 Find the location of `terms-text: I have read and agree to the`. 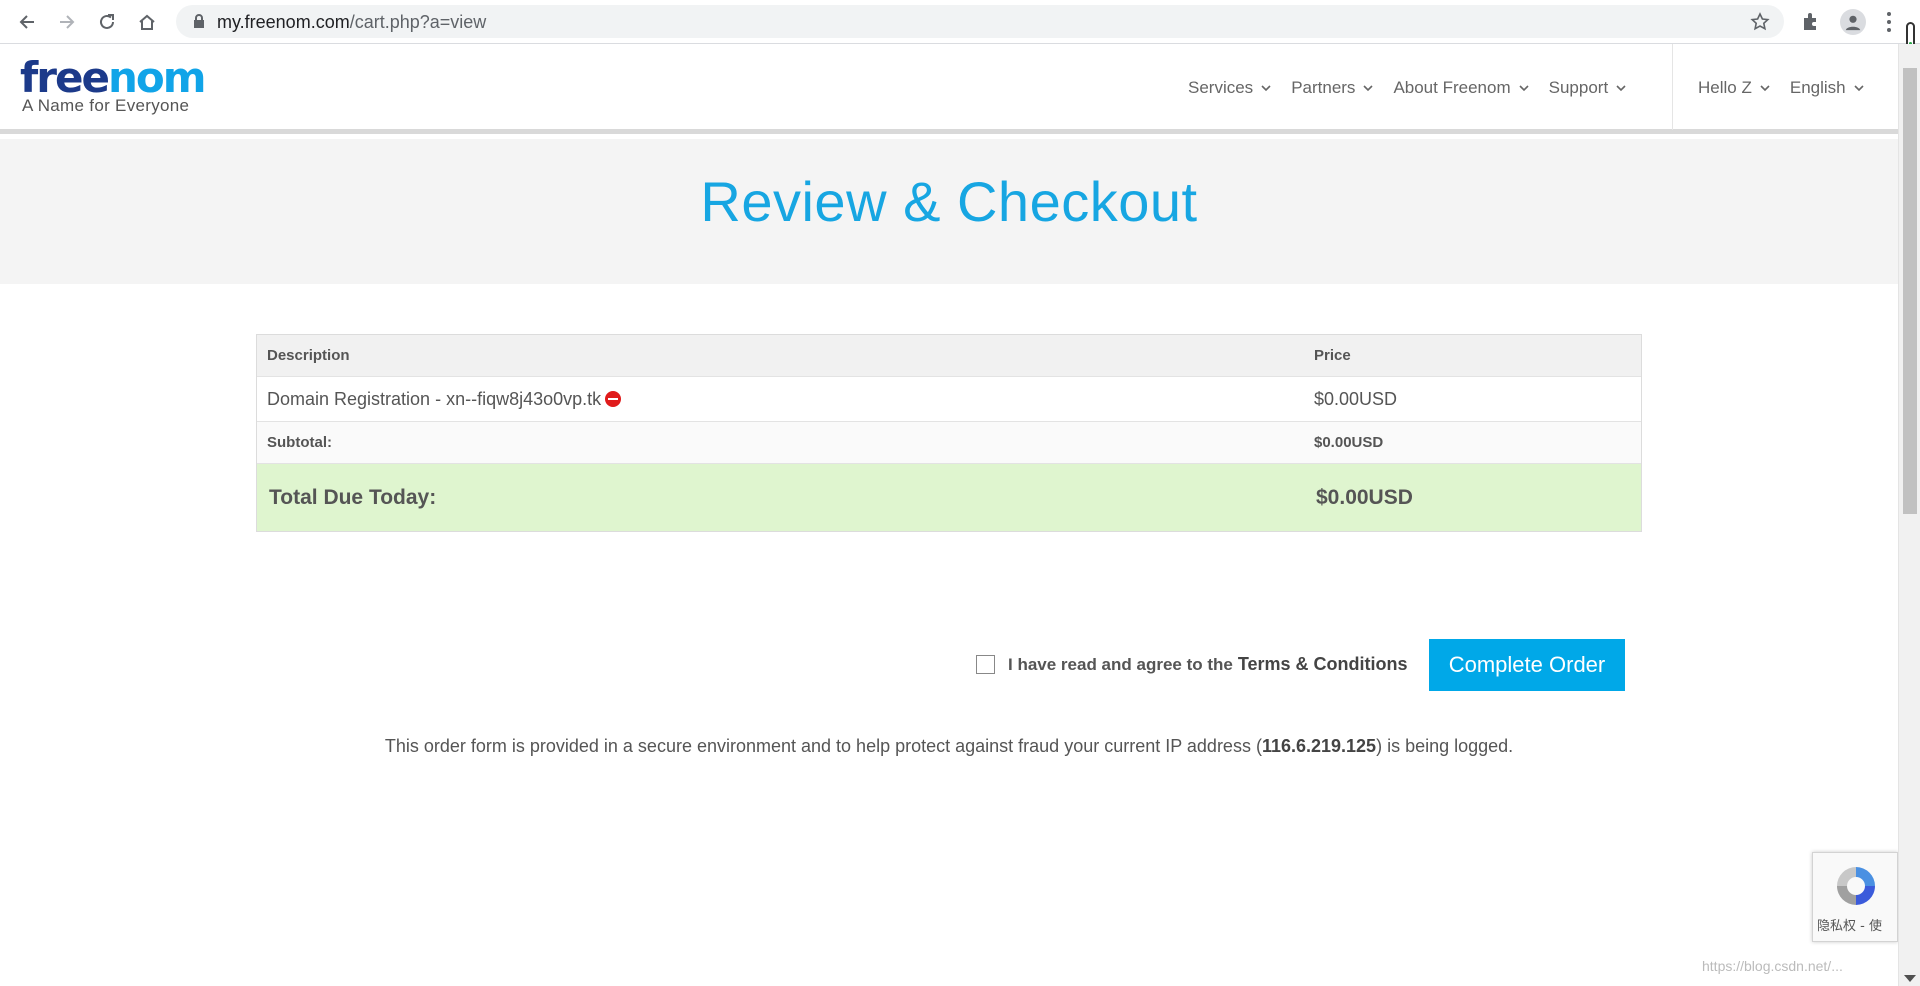

terms-text: I have read and agree to the is located at coordinates (1120, 664).